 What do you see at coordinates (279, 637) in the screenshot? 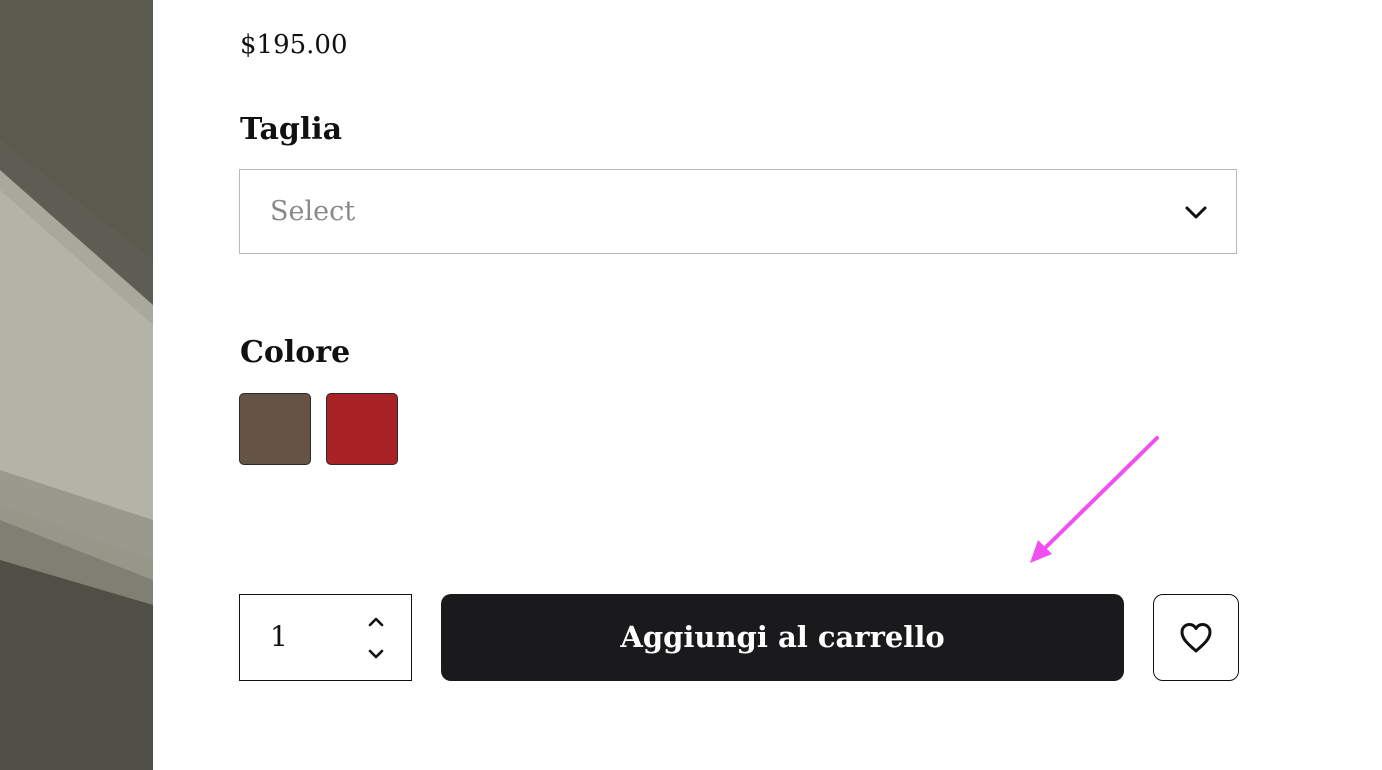
I see `quantity-value: 1` at bounding box center [279, 637].